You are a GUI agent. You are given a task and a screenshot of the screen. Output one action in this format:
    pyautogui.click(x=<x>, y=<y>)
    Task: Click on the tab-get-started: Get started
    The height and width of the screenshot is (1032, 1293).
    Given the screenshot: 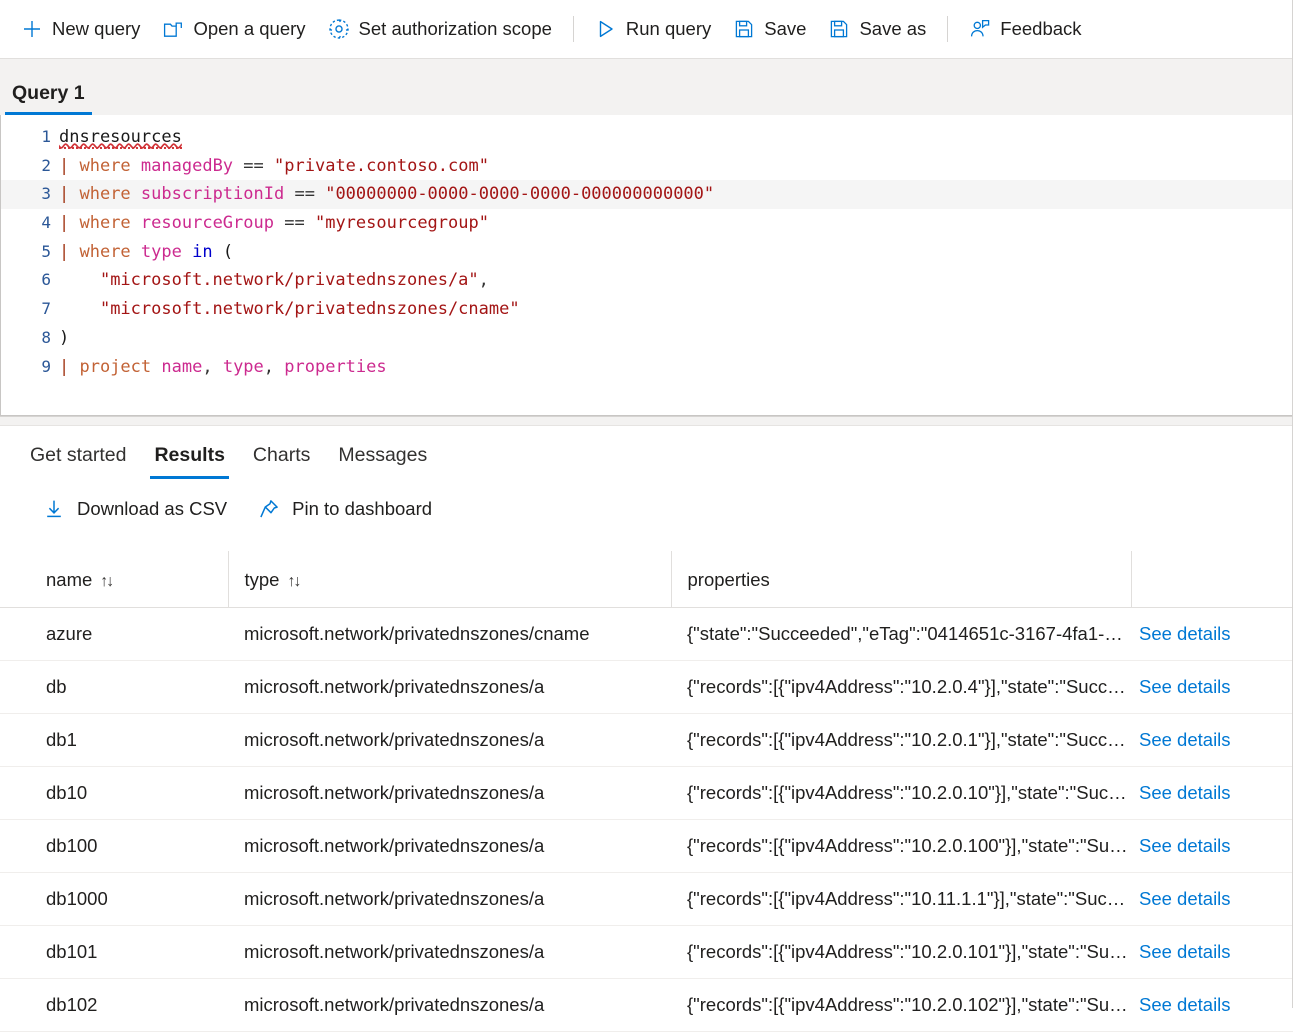 What is the action you would take?
    pyautogui.click(x=78, y=461)
    